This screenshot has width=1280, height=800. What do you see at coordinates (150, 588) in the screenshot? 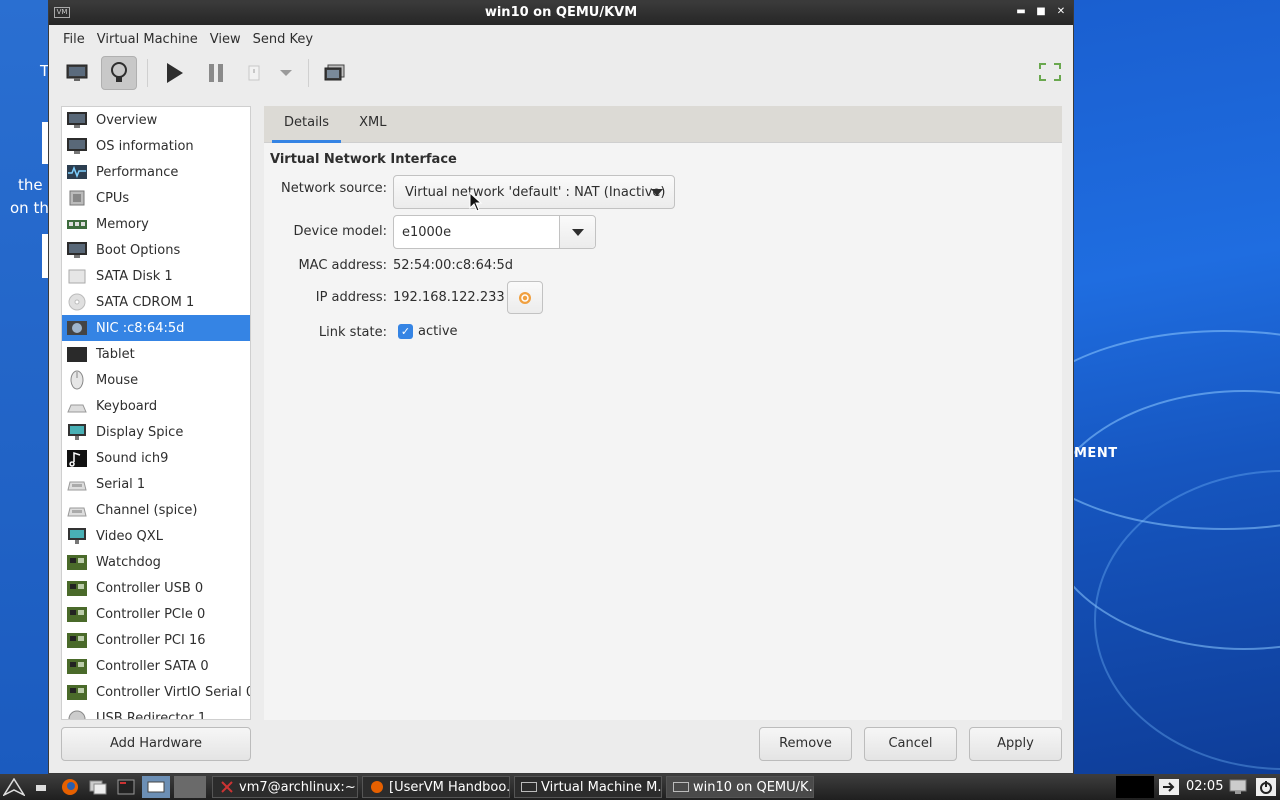
I see `sidebar-item-label: Controller USB 0` at bounding box center [150, 588].